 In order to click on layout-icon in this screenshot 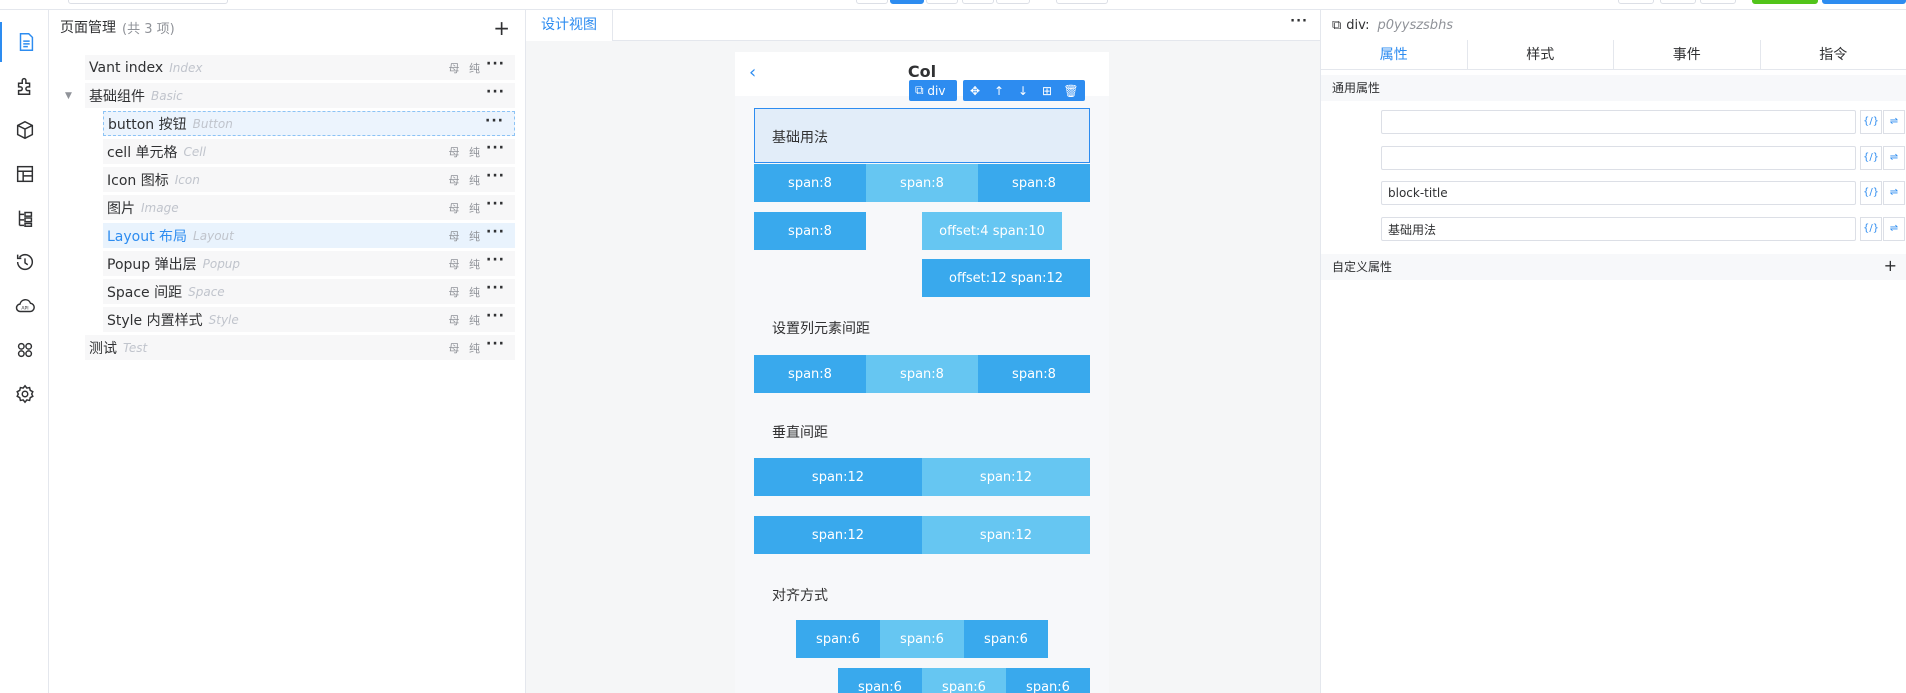, I will do `click(24, 174)`.